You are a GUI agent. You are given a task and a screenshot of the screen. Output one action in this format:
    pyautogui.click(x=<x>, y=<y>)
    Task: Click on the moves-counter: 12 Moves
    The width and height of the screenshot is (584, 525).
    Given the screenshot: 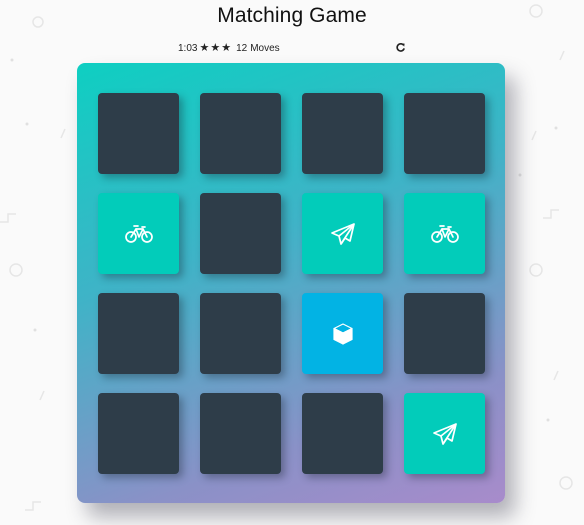 What is the action you would take?
    pyautogui.click(x=258, y=48)
    